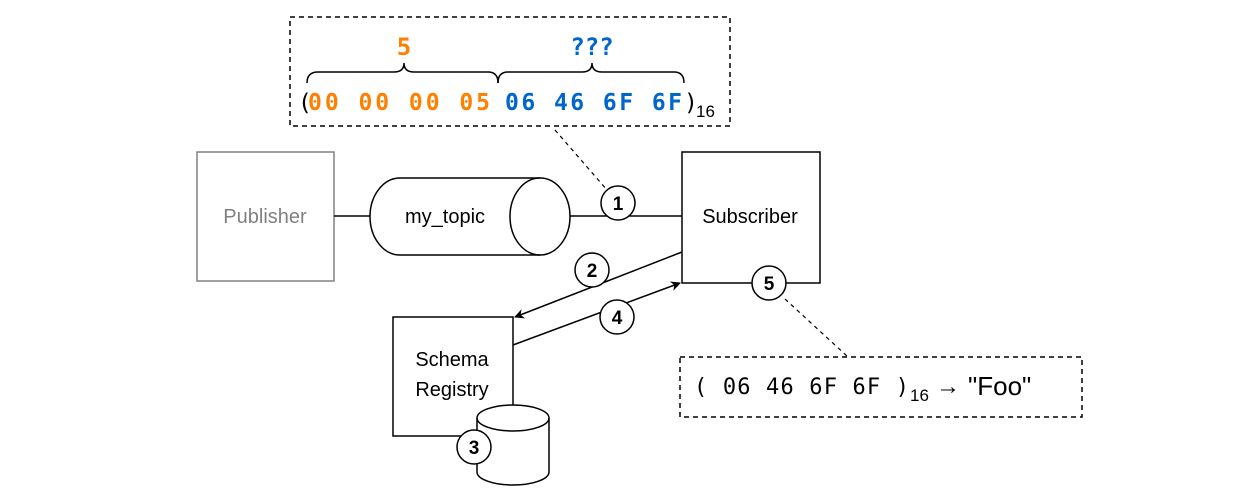 This screenshot has width=1238, height=502. What do you see at coordinates (445, 217) in the screenshot?
I see `topic-label: my_topic` at bounding box center [445, 217].